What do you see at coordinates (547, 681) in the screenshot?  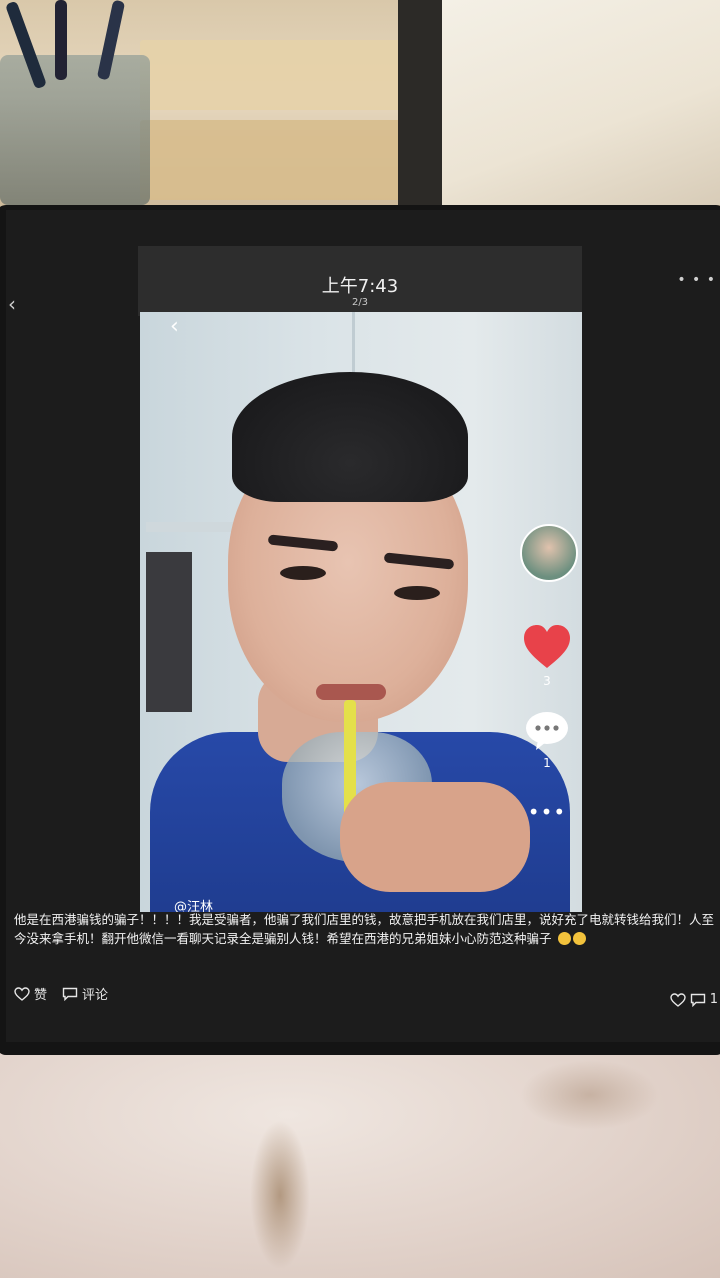 I see `like-count: 3` at bounding box center [547, 681].